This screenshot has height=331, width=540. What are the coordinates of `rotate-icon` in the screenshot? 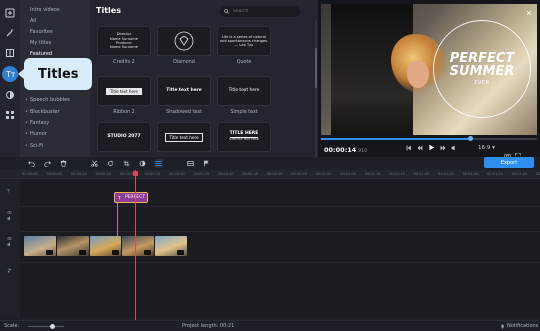 It's located at (110, 163).